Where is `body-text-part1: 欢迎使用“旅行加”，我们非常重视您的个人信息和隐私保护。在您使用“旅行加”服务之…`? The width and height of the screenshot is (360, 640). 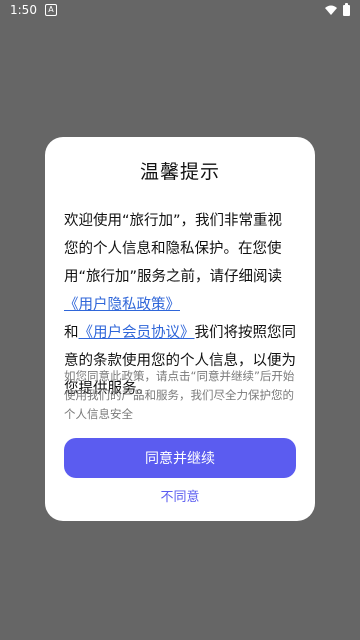 body-text-part1: 欢迎使用“旅行加”，我们非常重视您的个人信息和隐私保护。在您使用“旅行加”服务之… is located at coordinates (173, 249).